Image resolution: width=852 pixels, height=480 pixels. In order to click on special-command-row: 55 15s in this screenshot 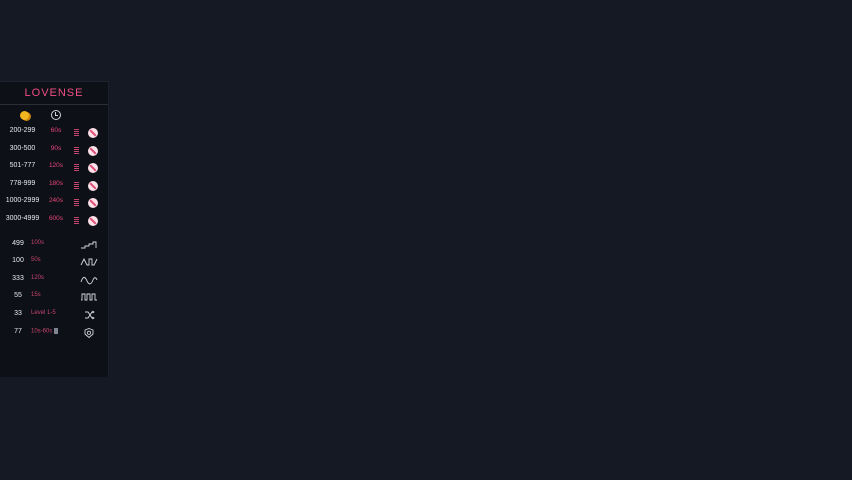, I will do `click(54, 298)`.